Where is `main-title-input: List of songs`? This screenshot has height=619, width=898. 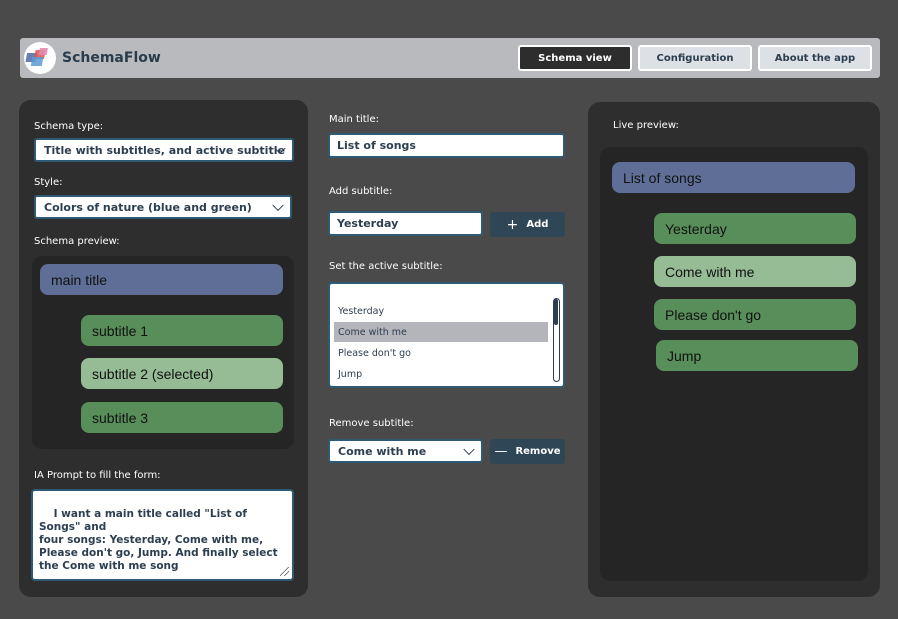 main-title-input: List of songs is located at coordinates (446, 145).